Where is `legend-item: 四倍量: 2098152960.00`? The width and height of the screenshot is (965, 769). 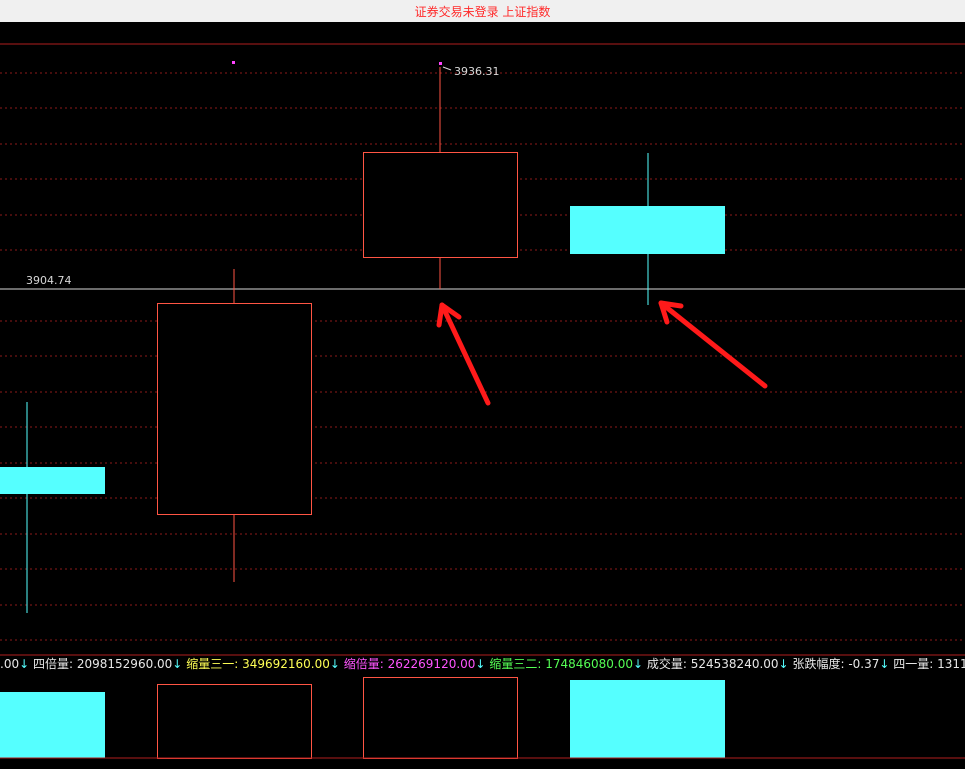 legend-item: 四倍量: 2098152960.00 is located at coordinates (102, 664).